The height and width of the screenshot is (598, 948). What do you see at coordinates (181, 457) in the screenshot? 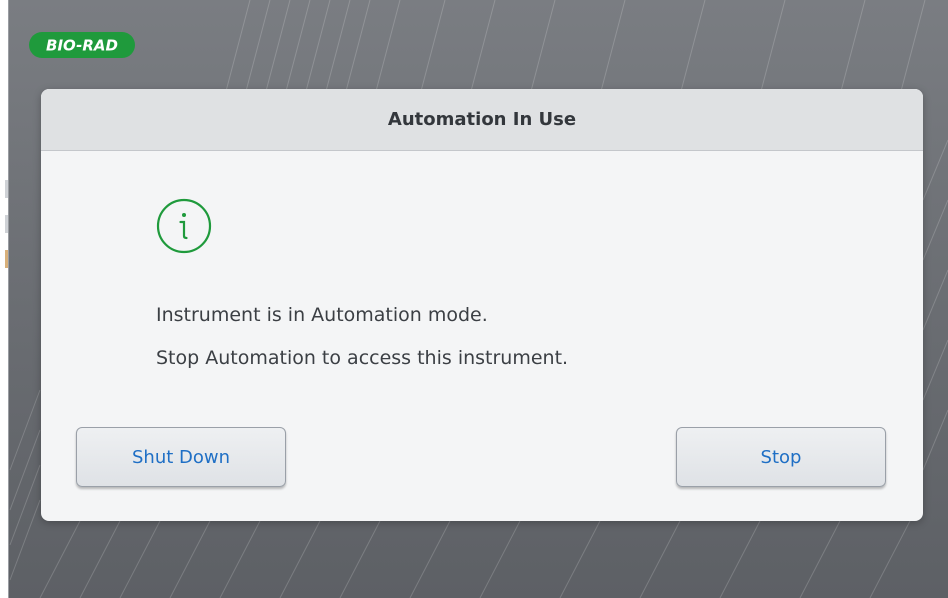
I see `shut-down-button: Shut Down` at bounding box center [181, 457].